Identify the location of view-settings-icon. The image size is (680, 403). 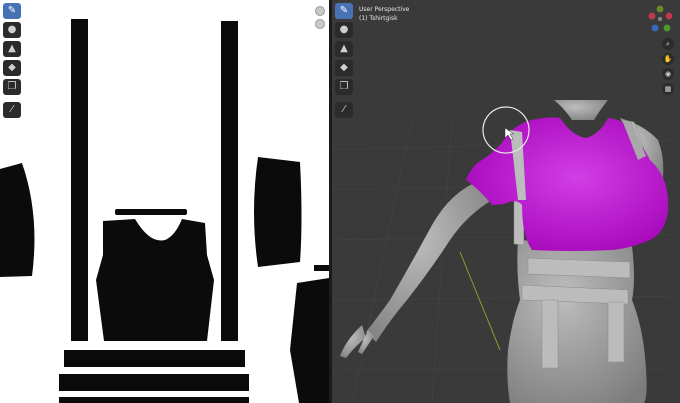
(320, 11).